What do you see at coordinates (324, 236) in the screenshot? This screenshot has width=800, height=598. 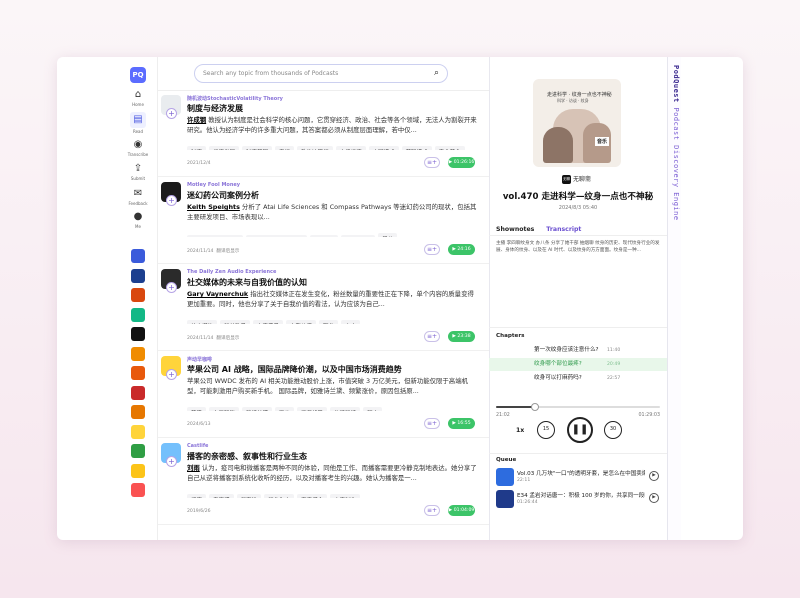 I see `topic-tag: RL-007` at bounding box center [324, 236].